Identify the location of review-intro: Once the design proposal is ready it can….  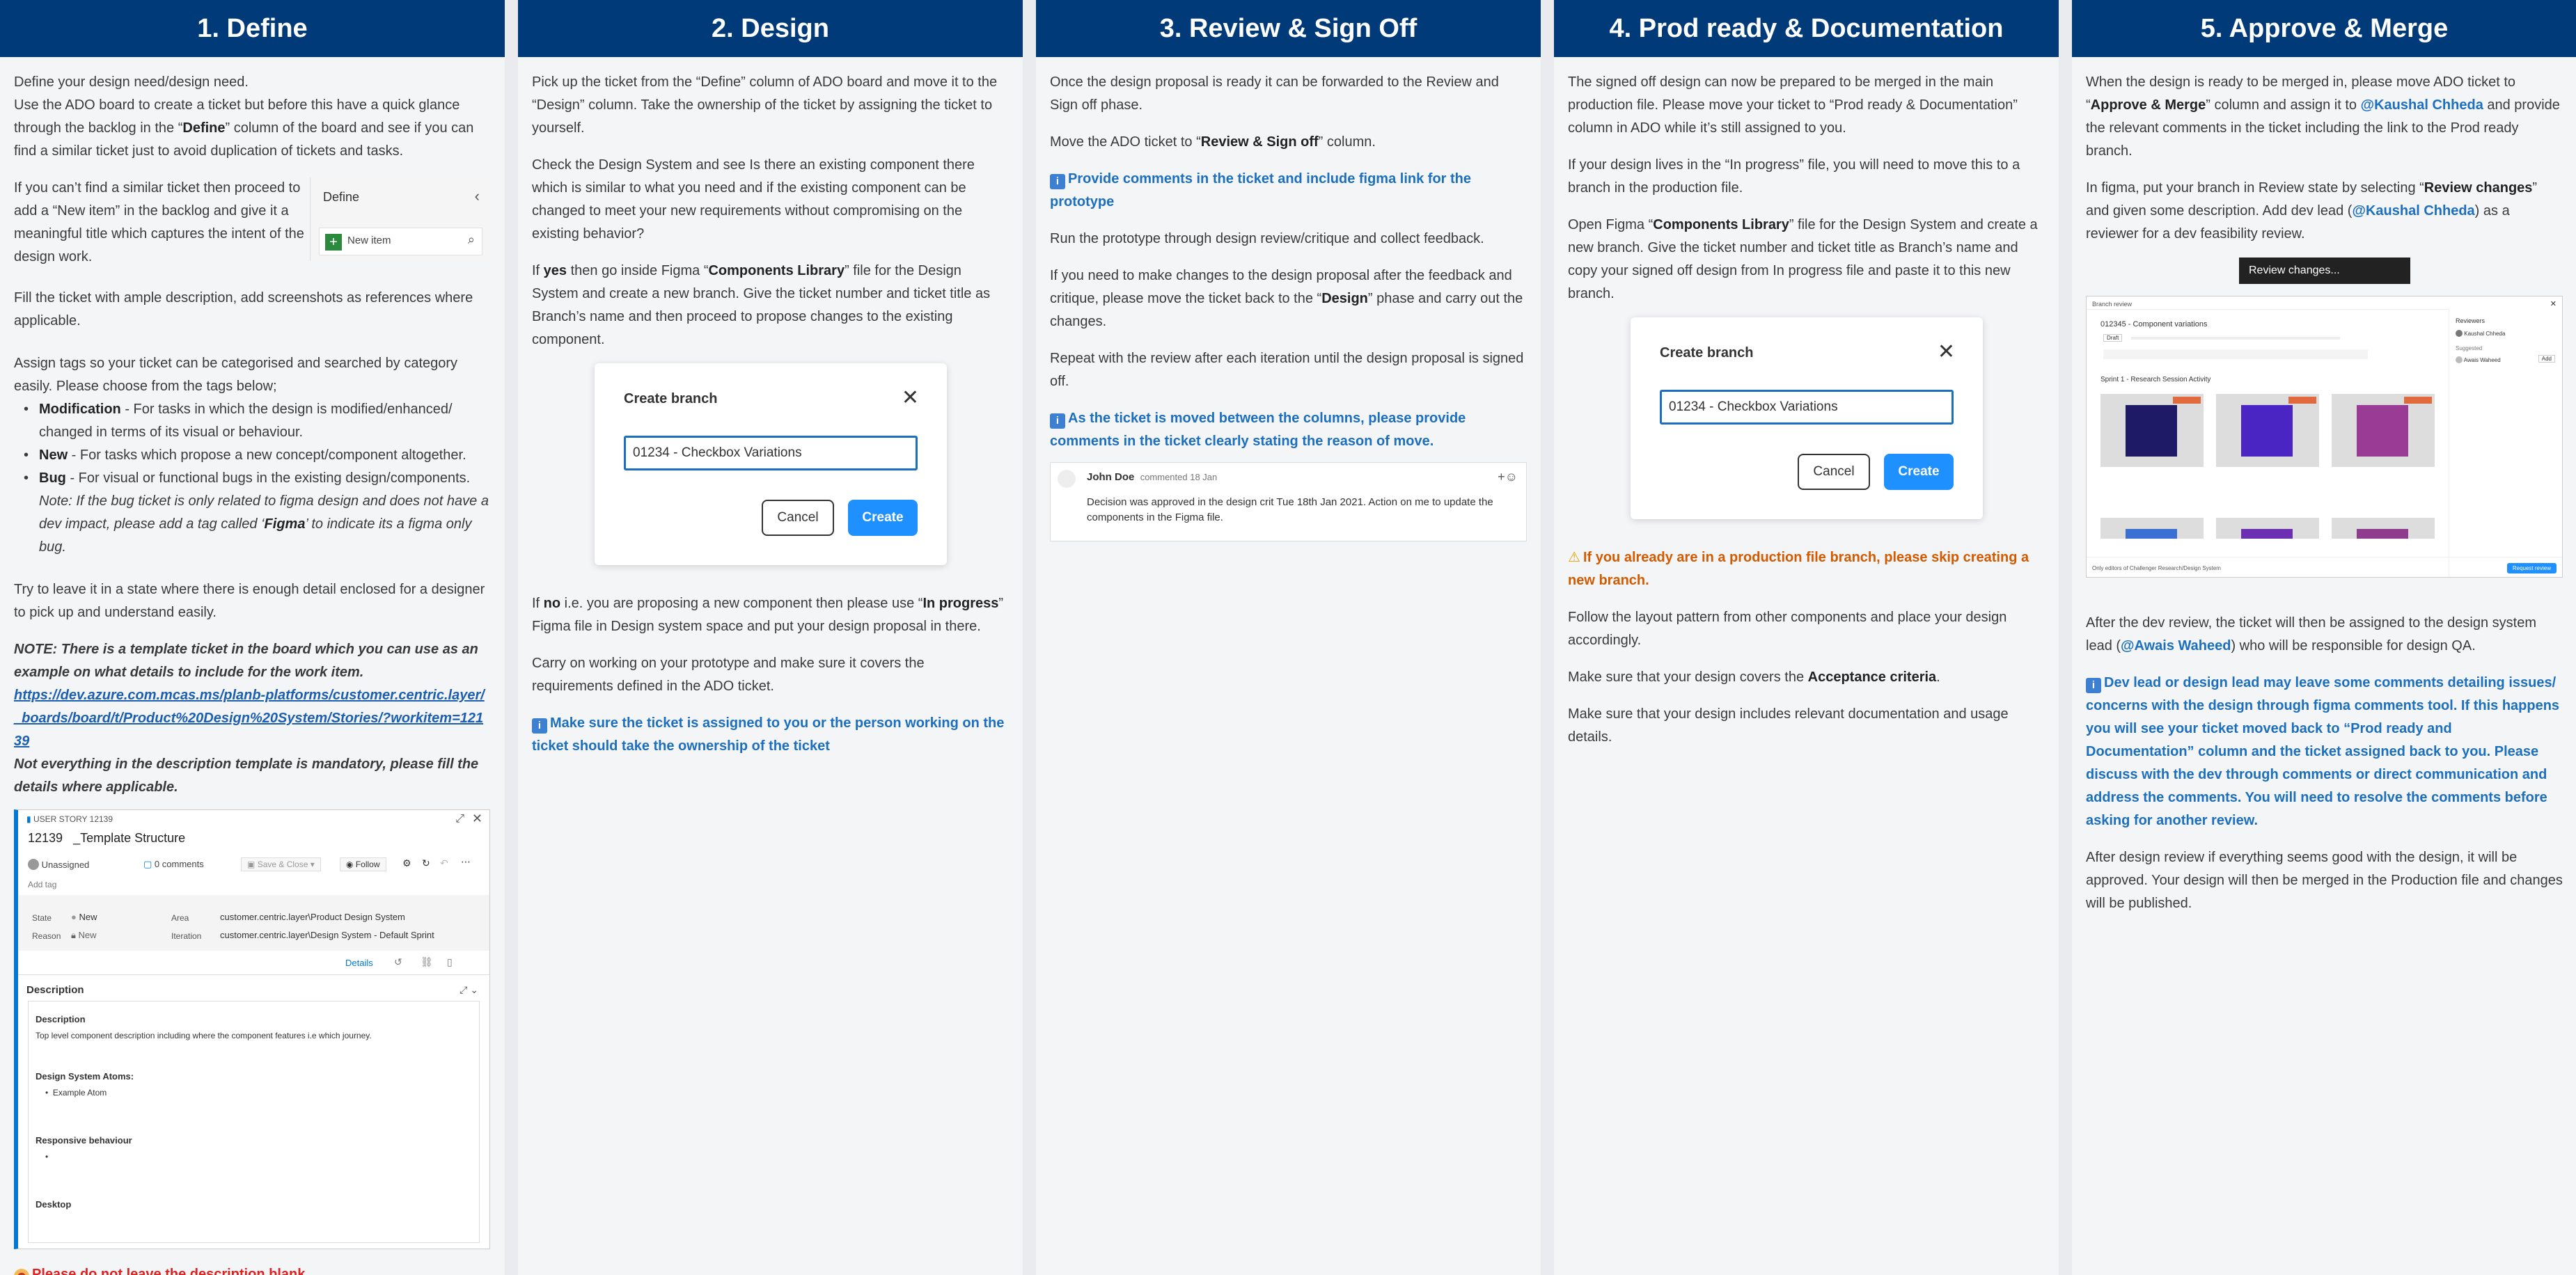
(1274, 93).